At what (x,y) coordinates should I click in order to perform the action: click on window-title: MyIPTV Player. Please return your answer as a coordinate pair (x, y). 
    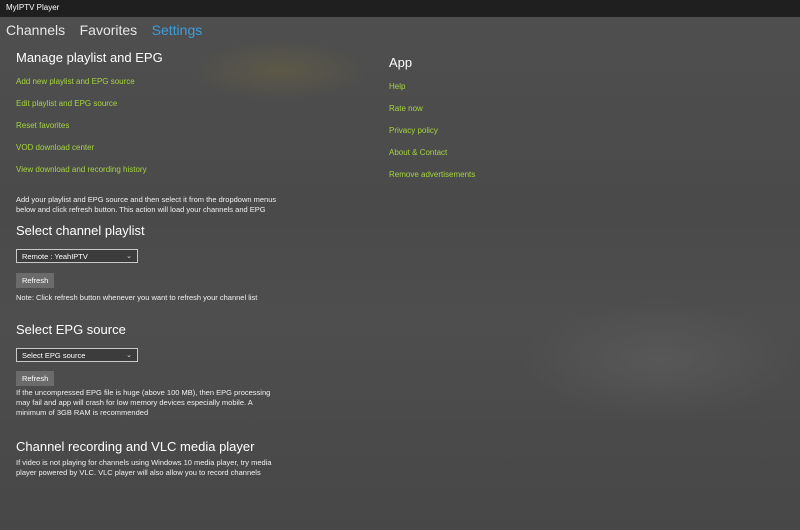
    Looking at the image, I should click on (33, 7).